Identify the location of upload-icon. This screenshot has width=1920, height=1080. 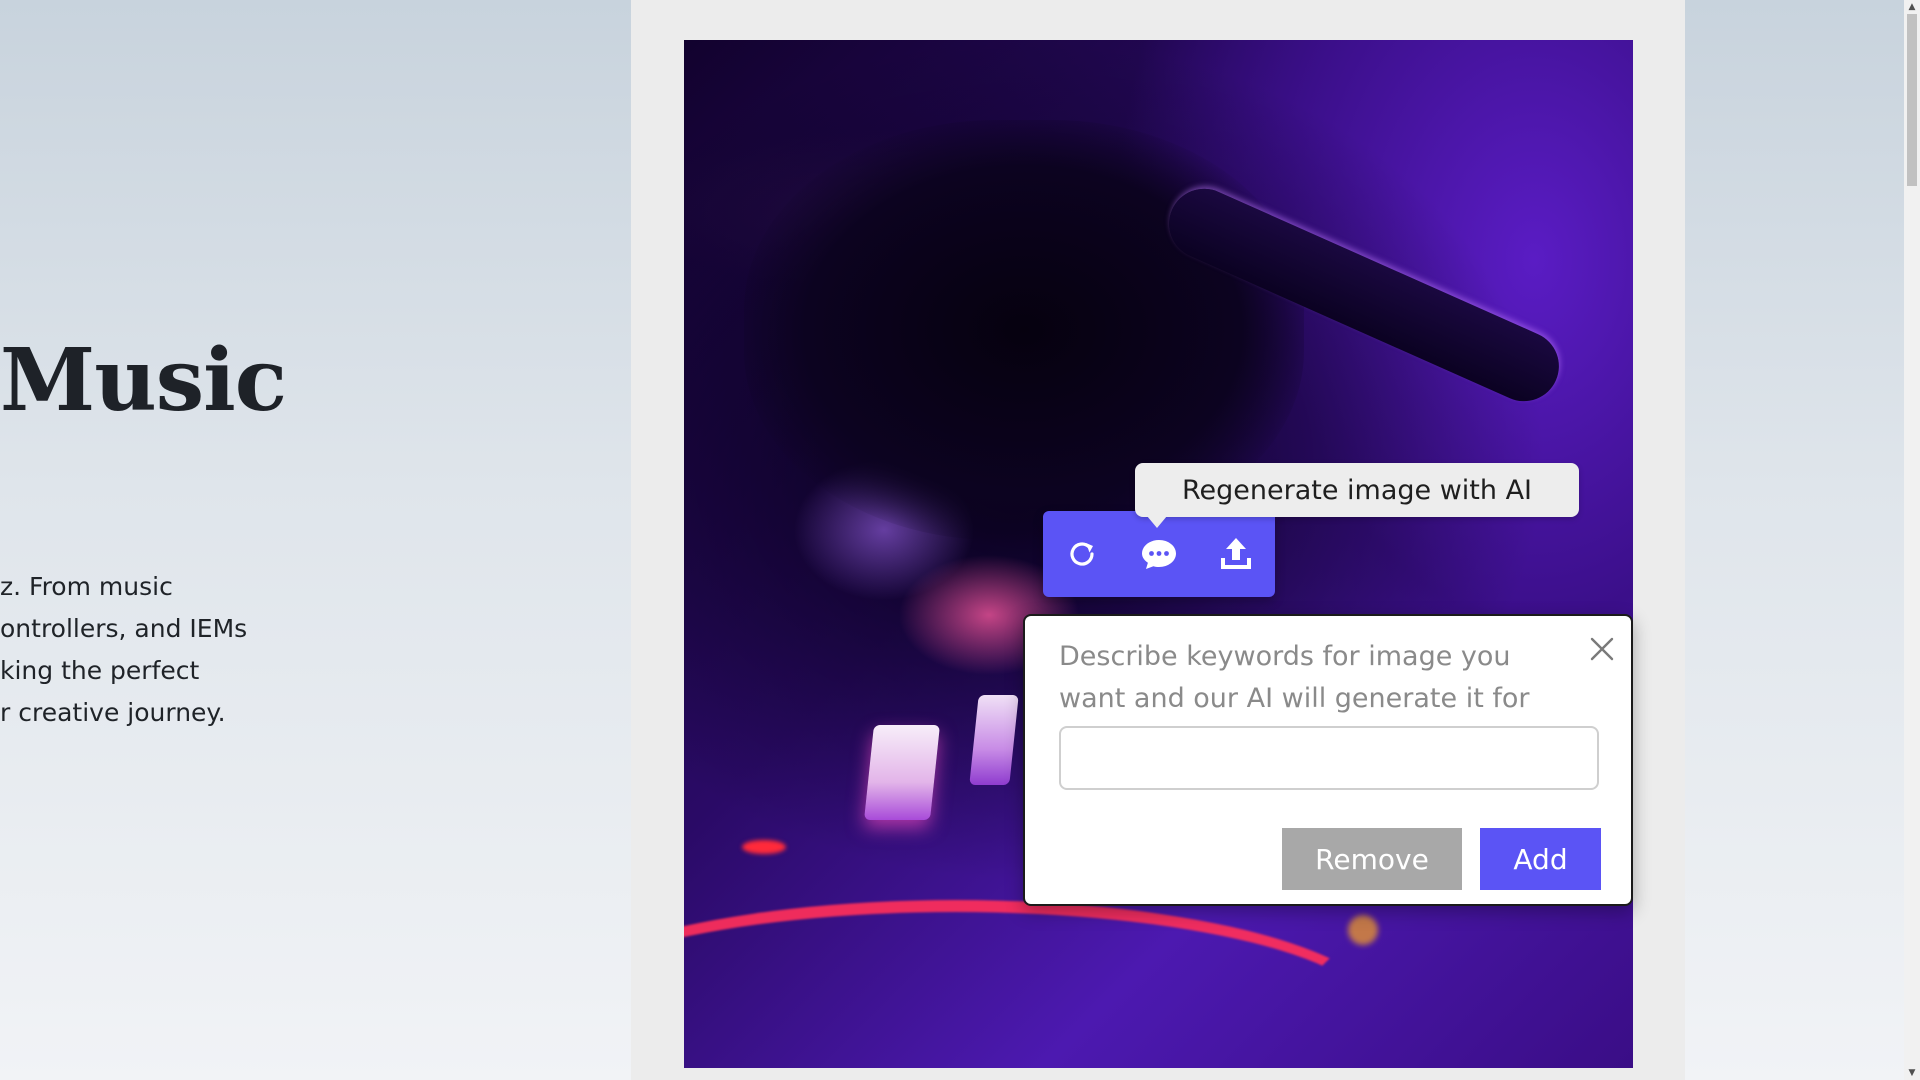
(1236, 553).